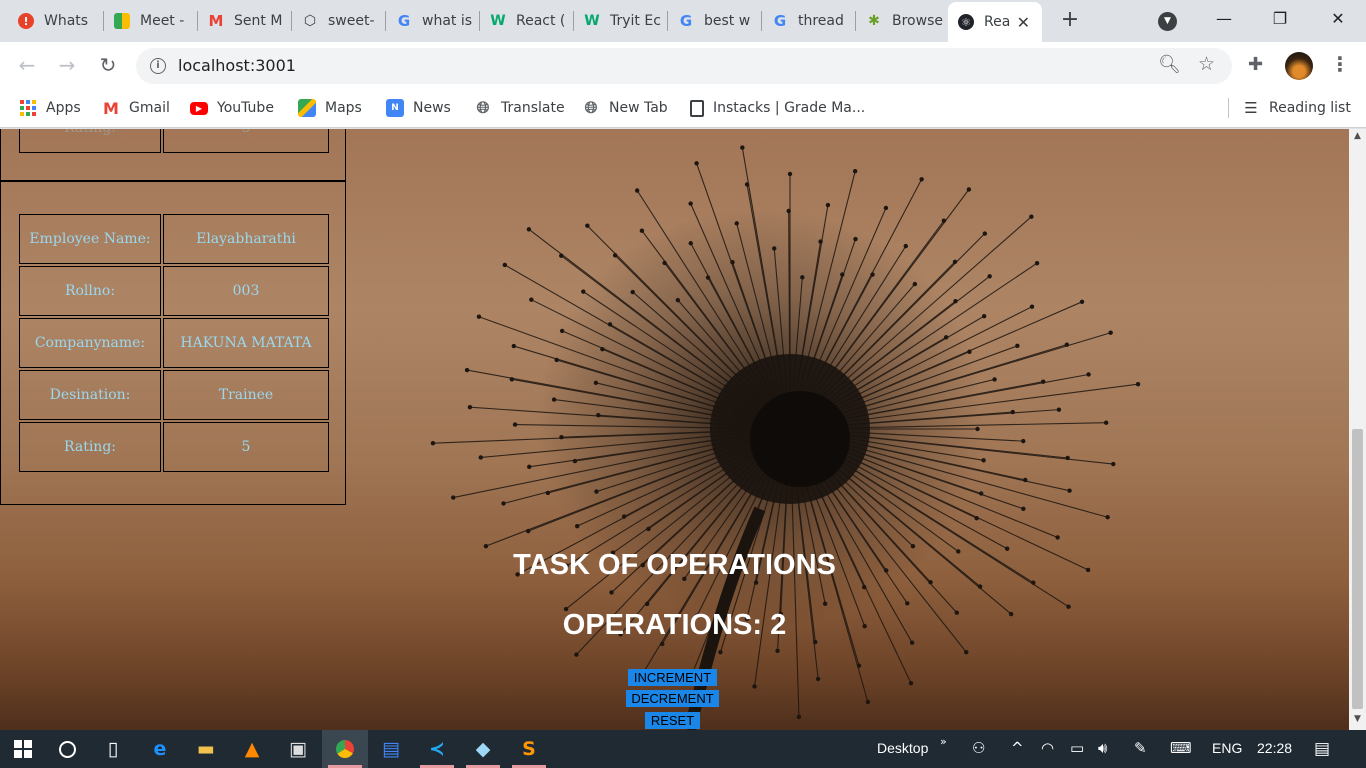 This screenshot has width=1366, height=768. Describe the element at coordinates (56, 21) in the screenshot. I see `tab-whatsapp: ! Whats` at that location.